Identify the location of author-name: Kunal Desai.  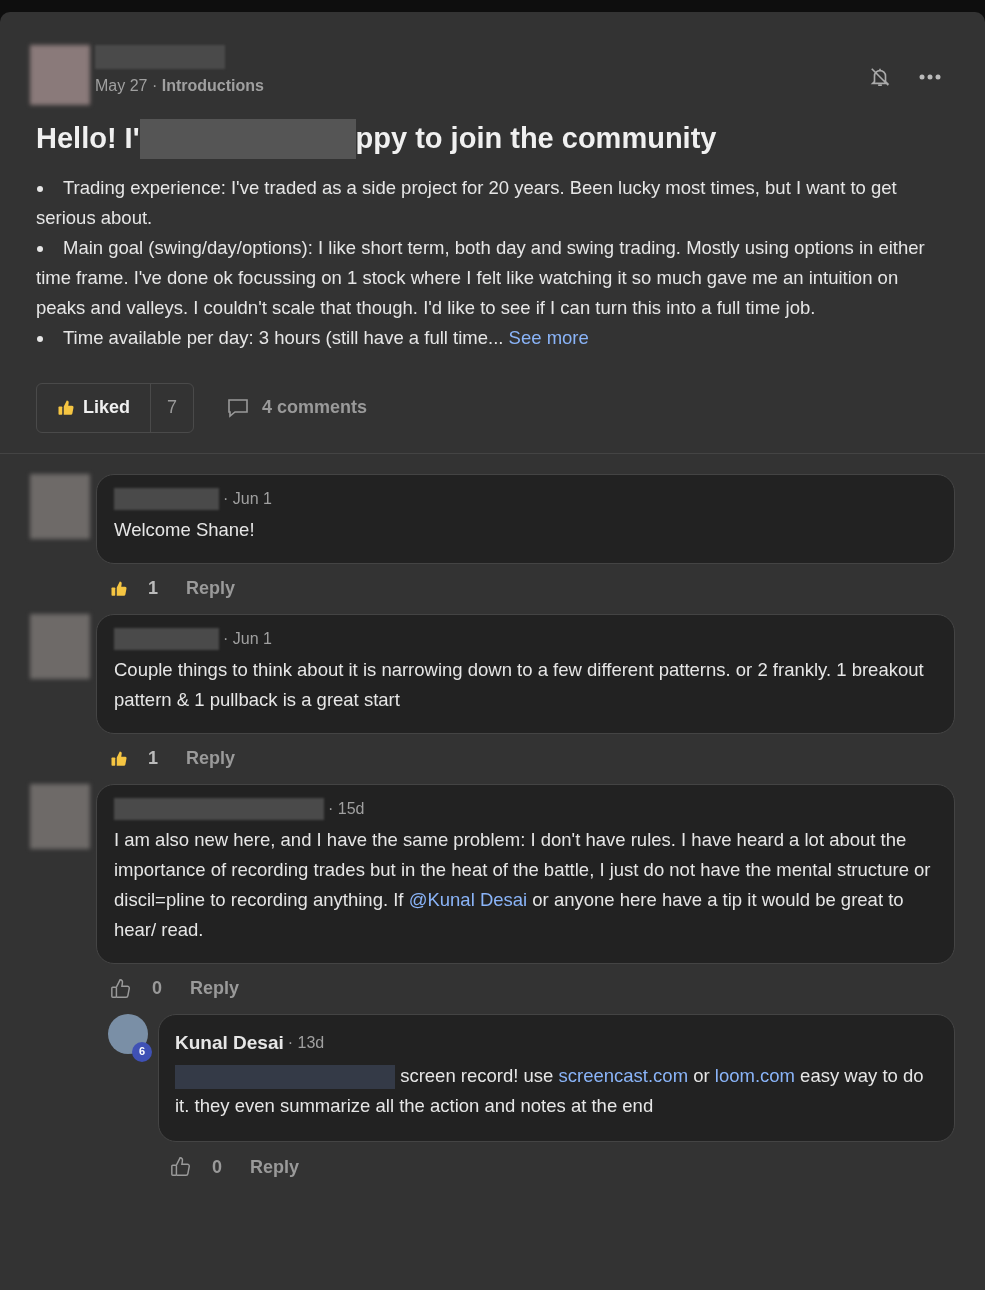
(229, 1042).